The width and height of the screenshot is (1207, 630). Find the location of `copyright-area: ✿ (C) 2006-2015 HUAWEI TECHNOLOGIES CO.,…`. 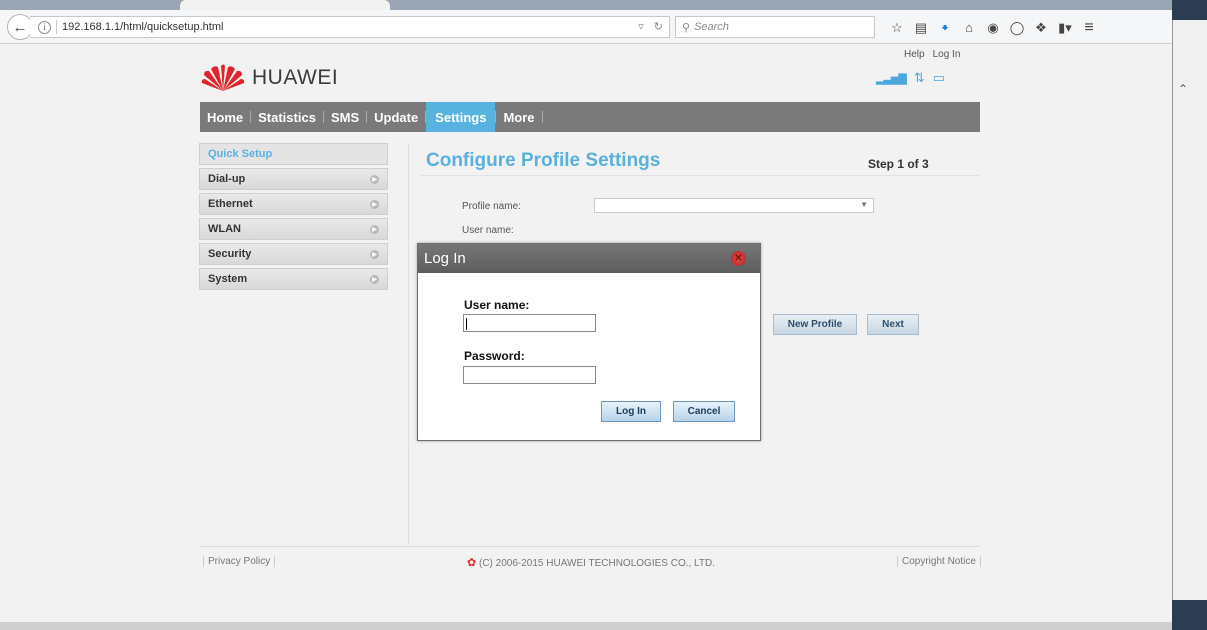

copyright-area: ✿ (C) 2006-2015 HUAWEI TECHNOLOGIES CO.,… is located at coordinates (591, 562).